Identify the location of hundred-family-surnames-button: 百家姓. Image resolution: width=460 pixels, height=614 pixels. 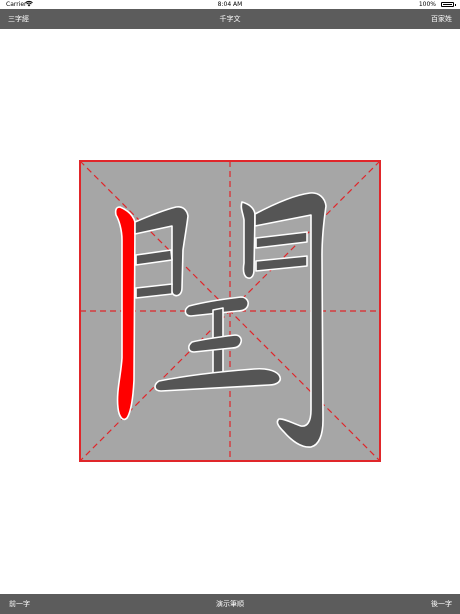
(441, 19).